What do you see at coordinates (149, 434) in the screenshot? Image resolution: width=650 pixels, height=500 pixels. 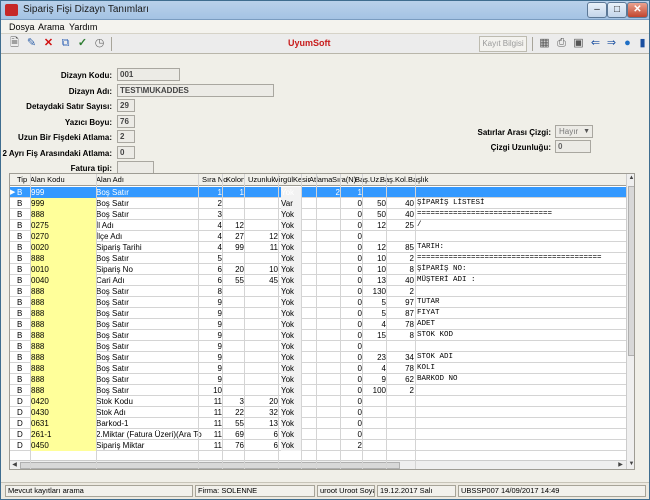 I see `cell-alan-adi: 2.Miktar (Fatura Üzeri)(Ara To` at bounding box center [149, 434].